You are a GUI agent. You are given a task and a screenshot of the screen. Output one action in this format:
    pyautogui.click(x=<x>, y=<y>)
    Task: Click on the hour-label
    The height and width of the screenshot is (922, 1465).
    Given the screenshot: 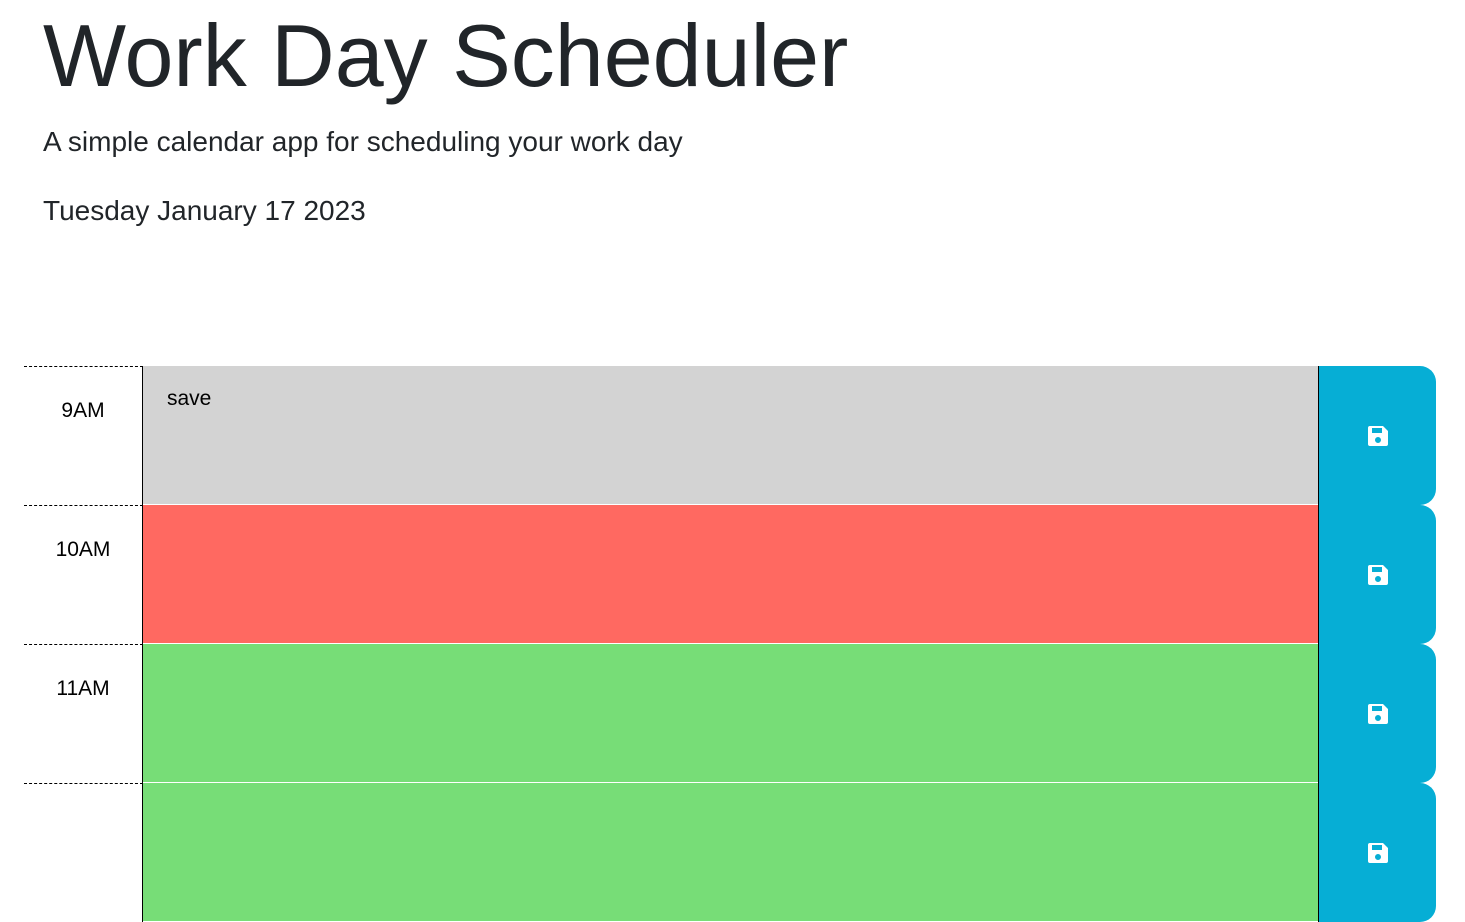 What is the action you would take?
    pyautogui.click(x=83, y=852)
    